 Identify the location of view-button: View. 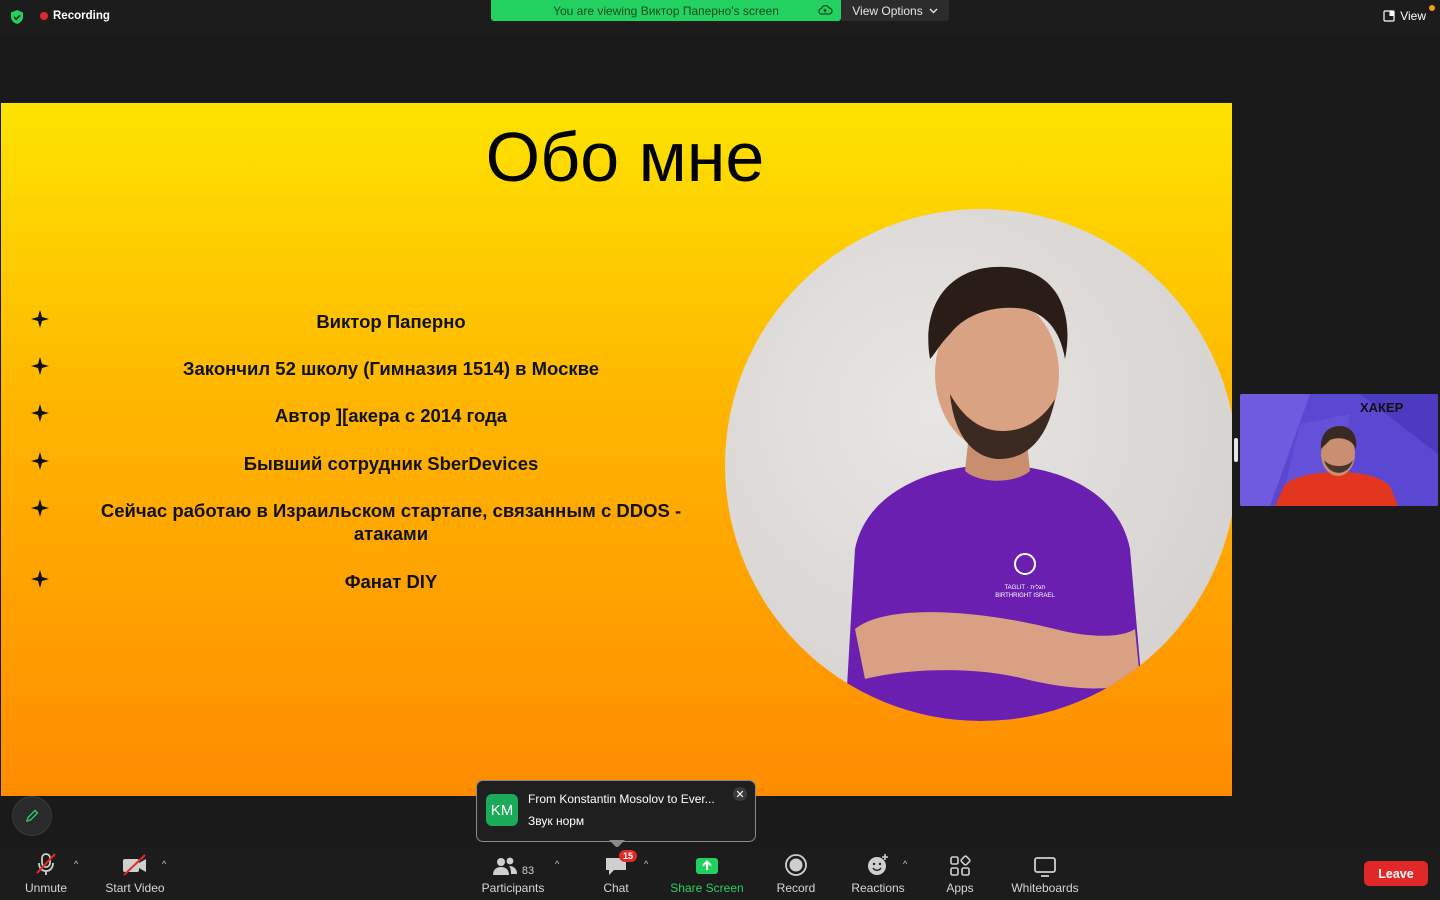
(1404, 16).